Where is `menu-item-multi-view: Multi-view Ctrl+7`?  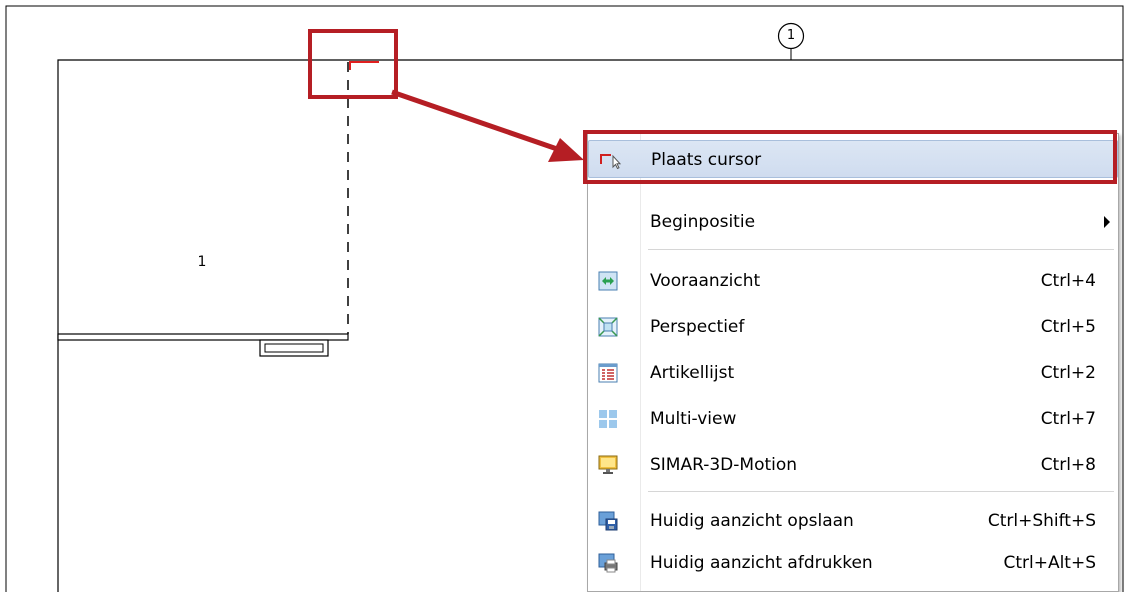
menu-item-multi-view: Multi-view Ctrl+7 is located at coordinates (853, 419).